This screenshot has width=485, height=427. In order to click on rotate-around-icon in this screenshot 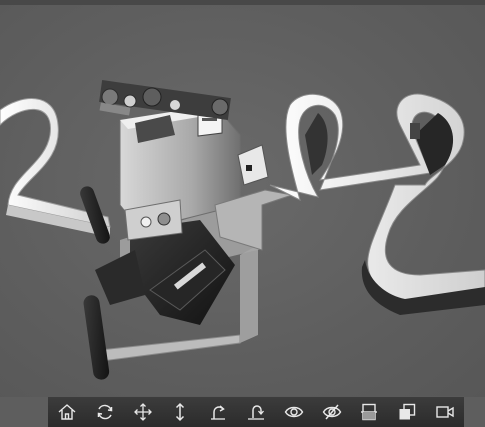, I will do `click(218, 412)`.